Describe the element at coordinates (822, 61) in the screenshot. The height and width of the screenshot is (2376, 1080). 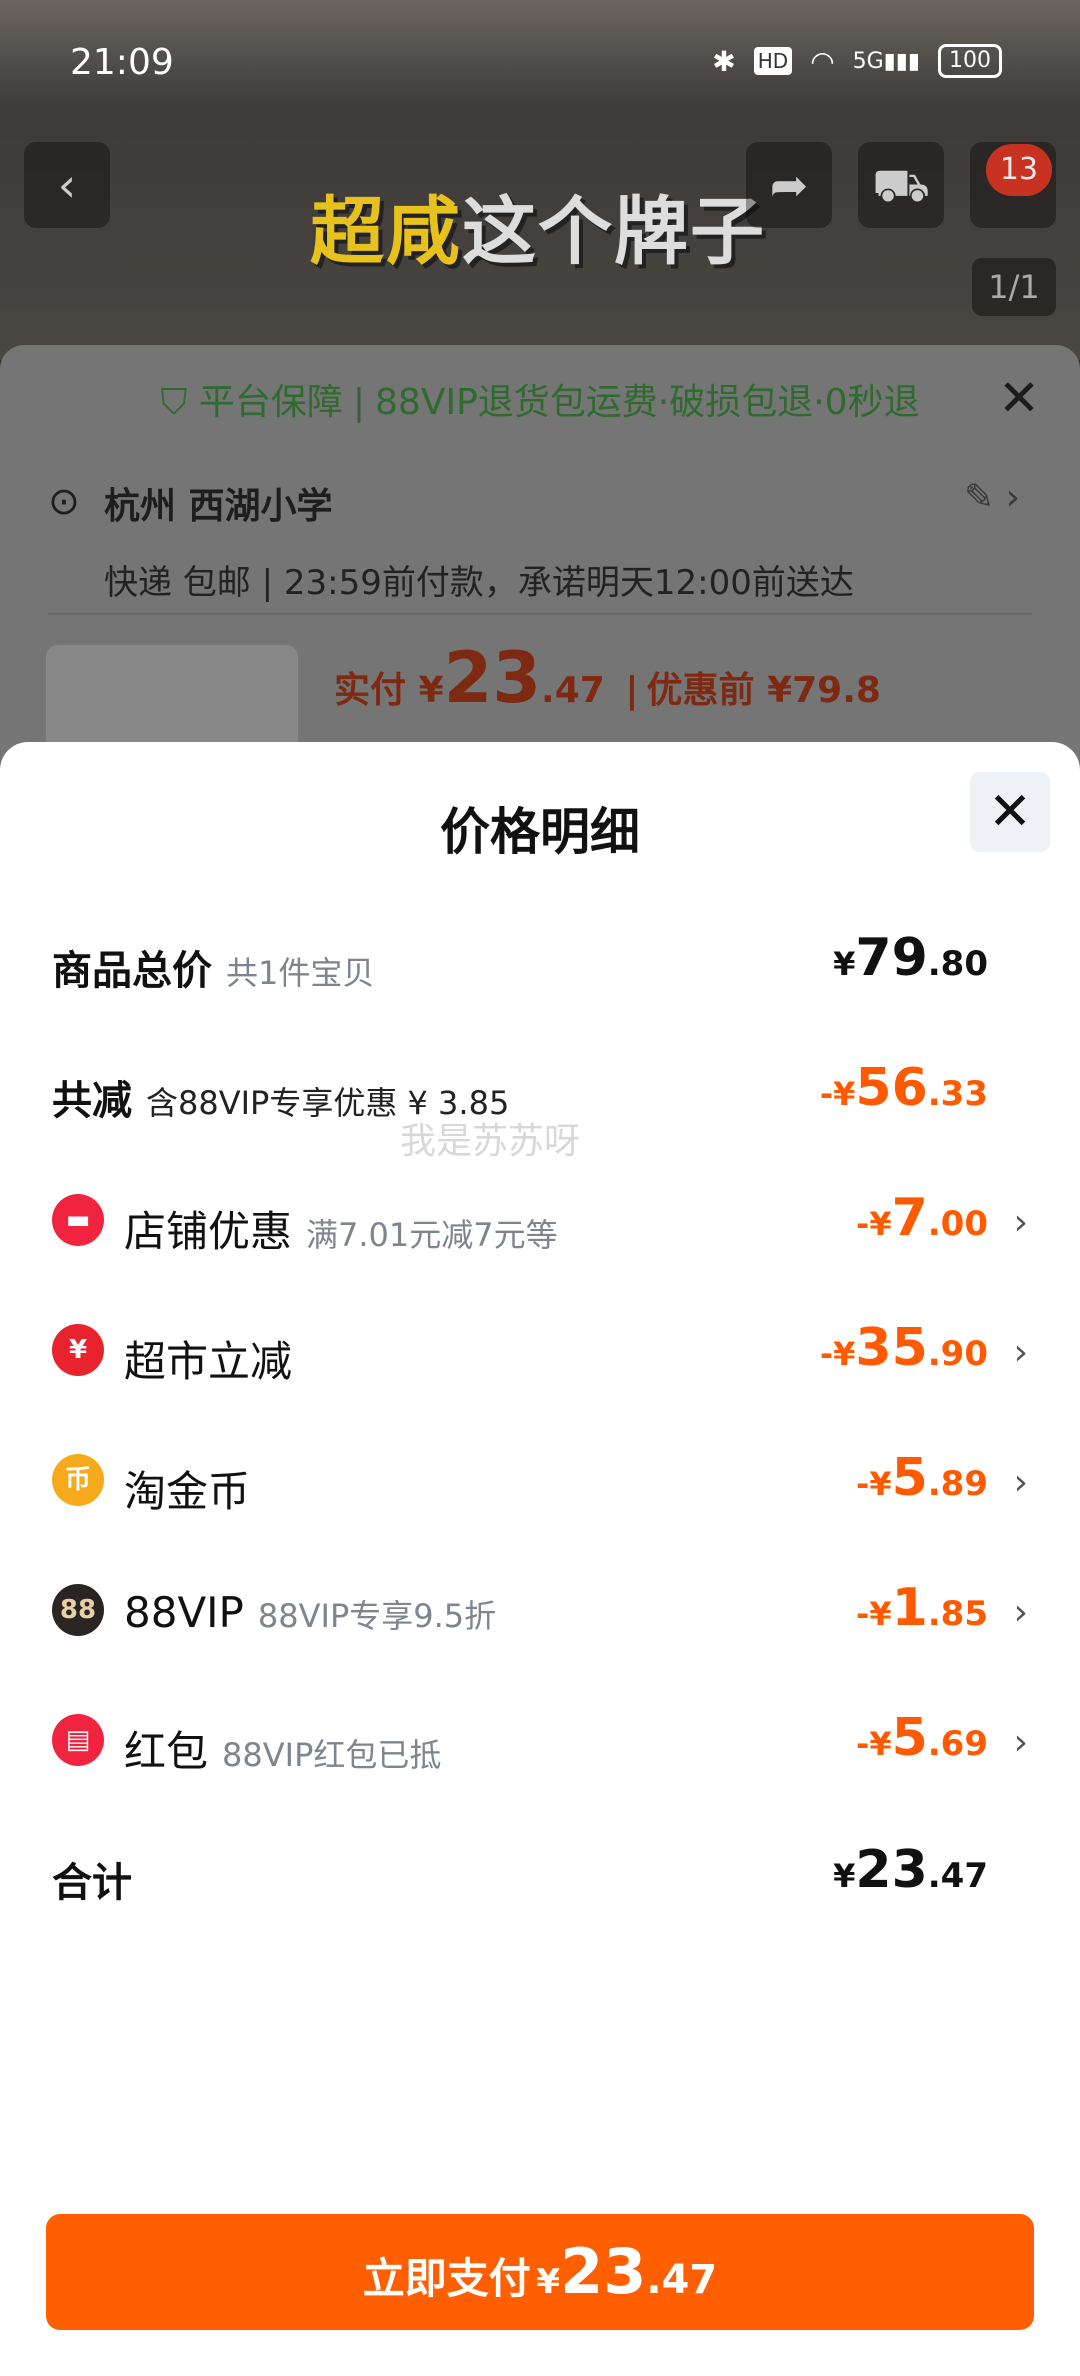
I see `wifi-icon: ◠` at that location.